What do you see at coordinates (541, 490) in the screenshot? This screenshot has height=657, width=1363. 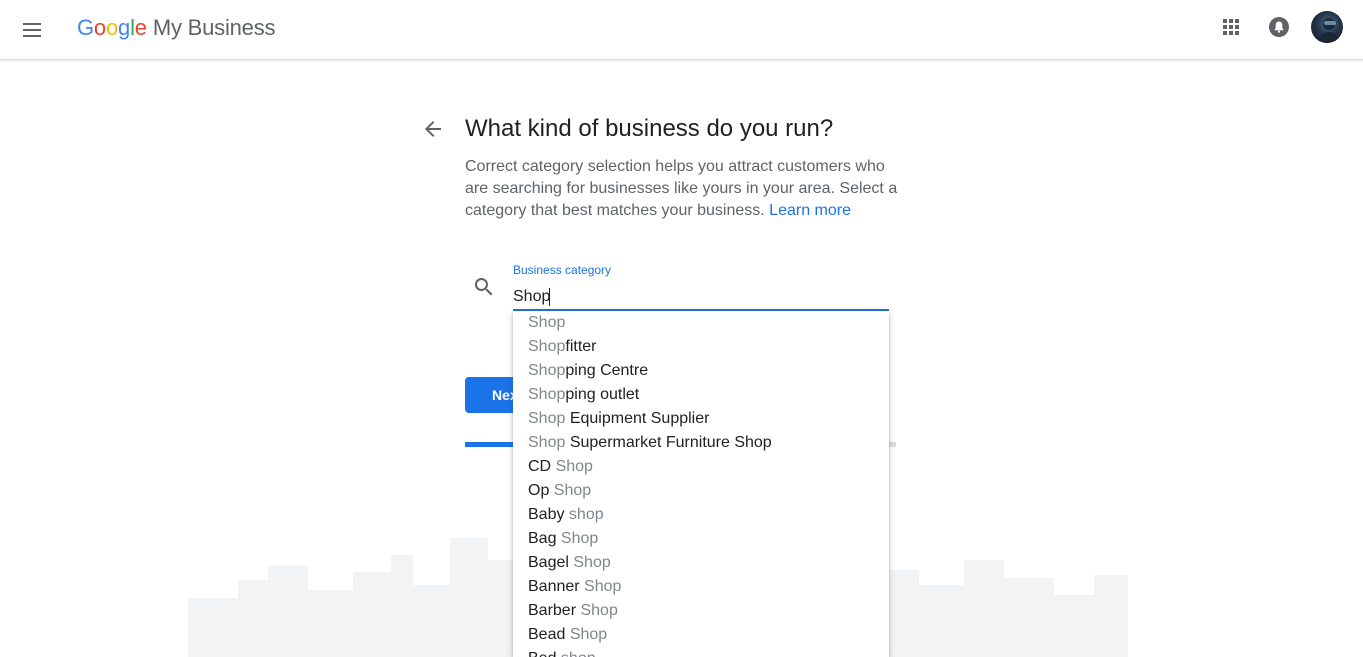 I see `suggestion-text: Op` at bounding box center [541, 490].